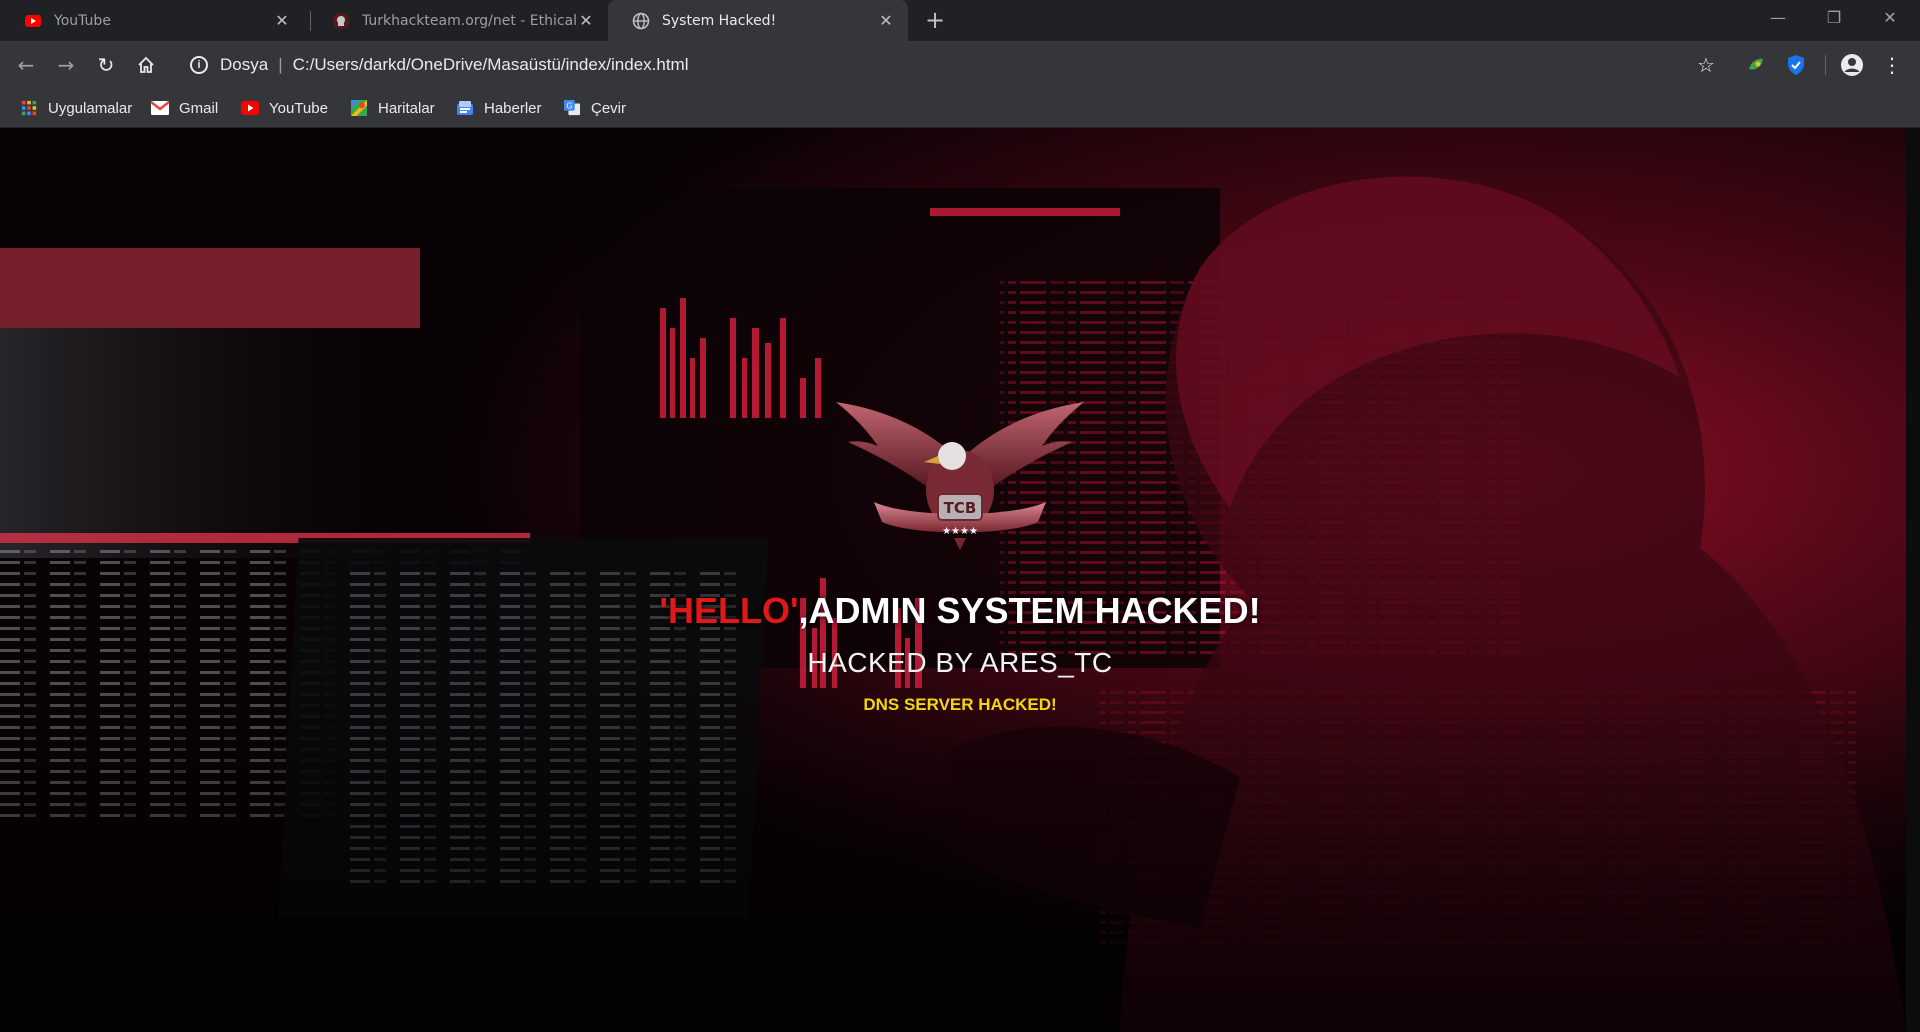 The height and width of the screenshot is (1032, 1920). I want to click on bookmark-youtube: YouTube, so click(284, 108).